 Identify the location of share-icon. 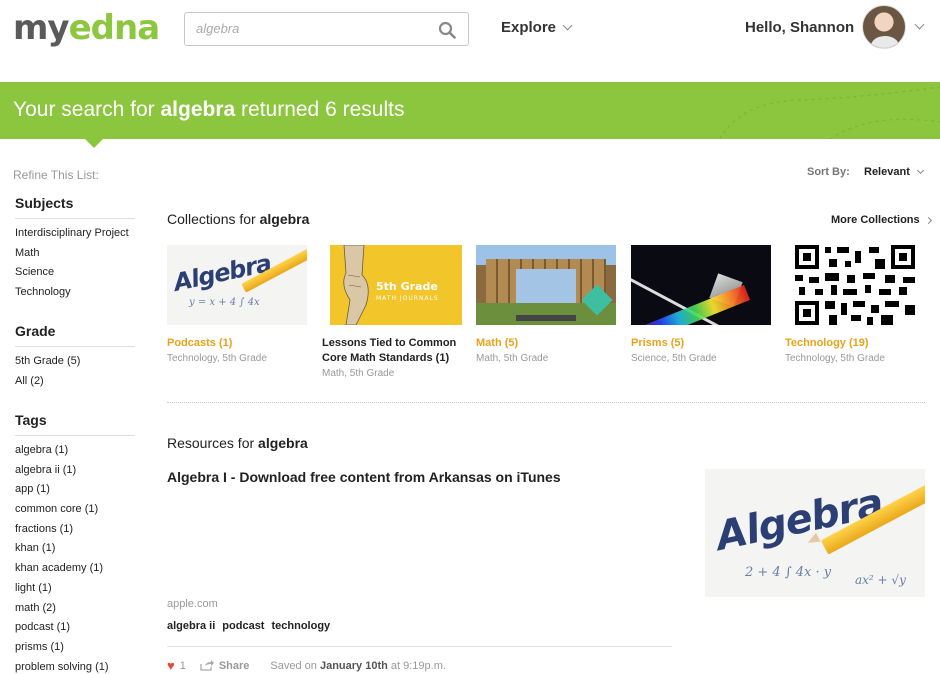
(207, 665).